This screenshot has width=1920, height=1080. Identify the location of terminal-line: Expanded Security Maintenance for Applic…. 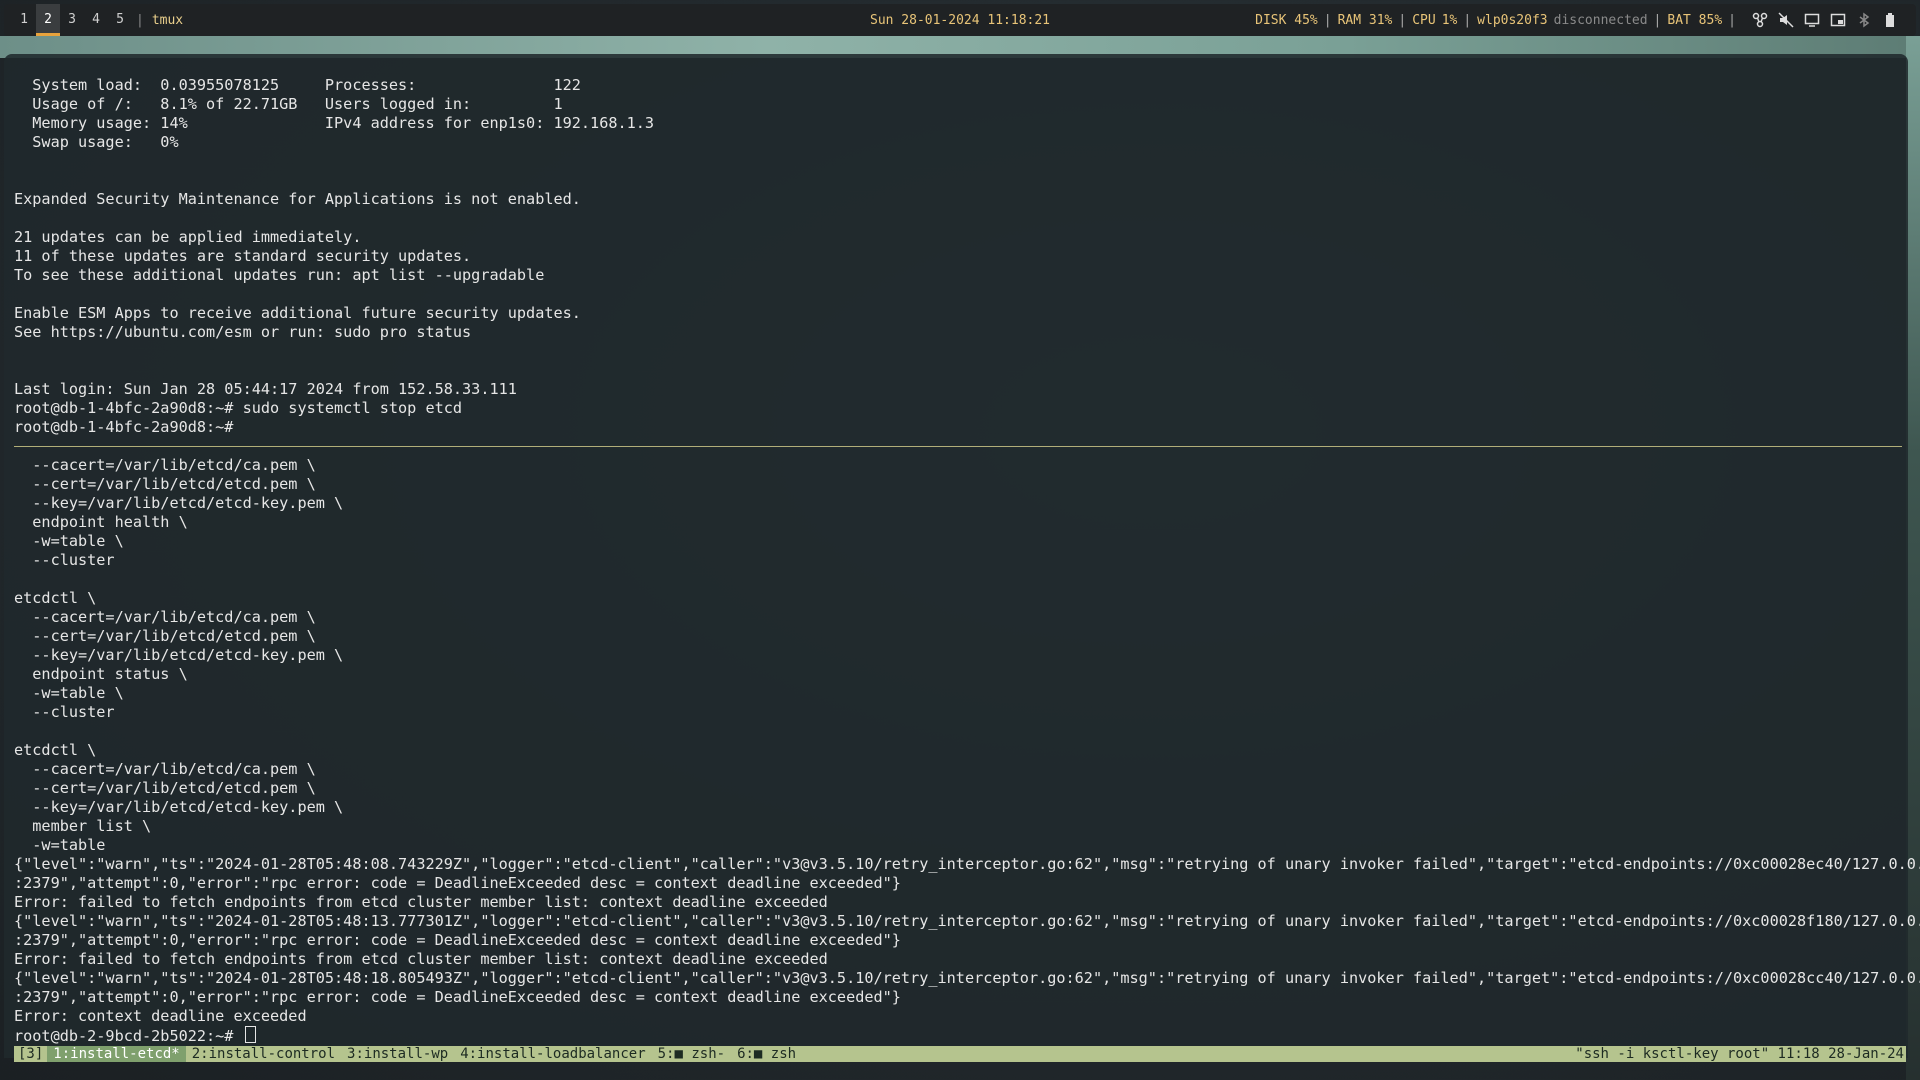
(297, 199).